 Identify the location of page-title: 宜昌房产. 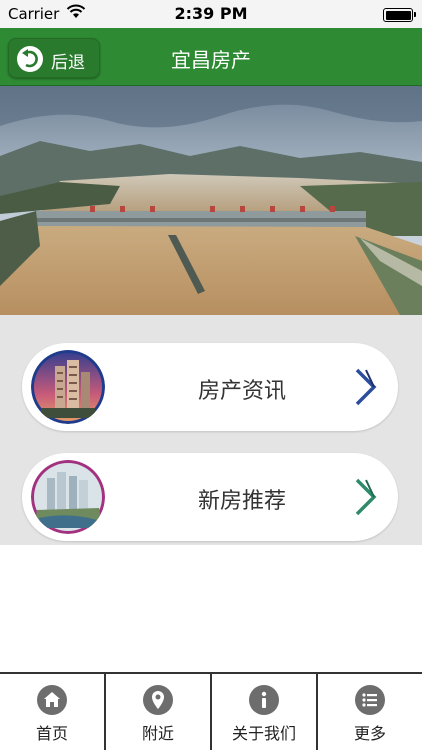
(211, 60).